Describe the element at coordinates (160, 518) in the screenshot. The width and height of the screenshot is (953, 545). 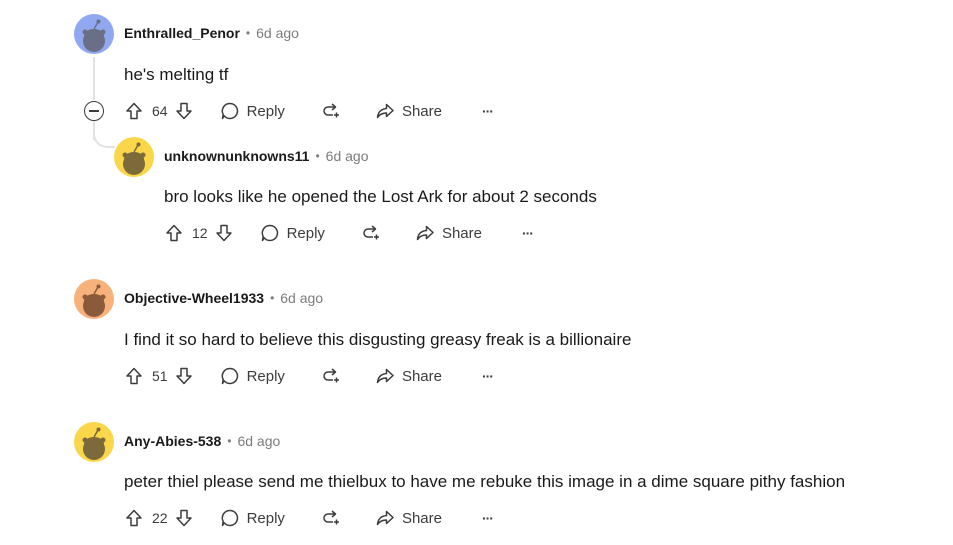
I see `vote-score: 22` at that location.